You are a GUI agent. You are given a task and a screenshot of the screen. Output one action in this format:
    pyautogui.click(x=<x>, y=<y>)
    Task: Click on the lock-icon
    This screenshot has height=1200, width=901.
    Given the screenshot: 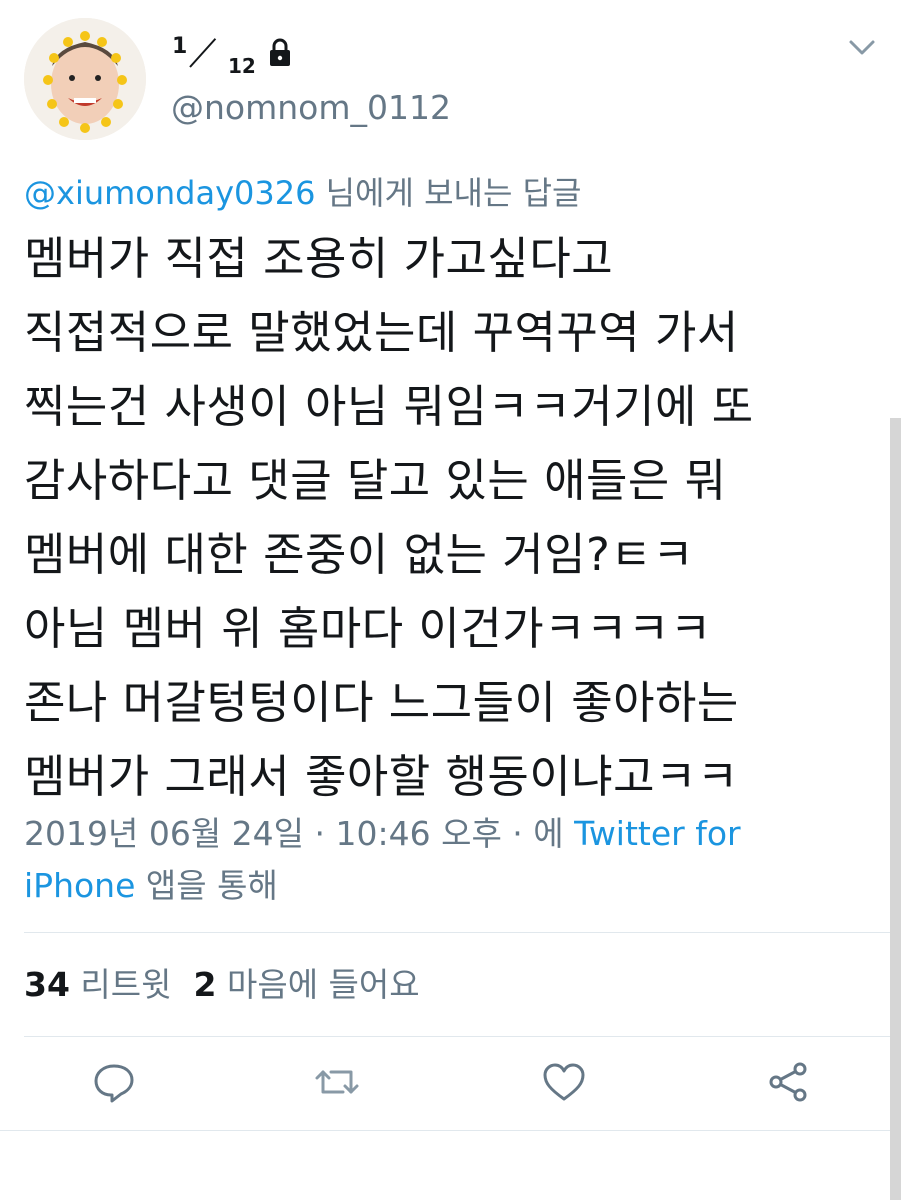 What is the action you would take?
    pyautogui.click(x=280, y=52)
    